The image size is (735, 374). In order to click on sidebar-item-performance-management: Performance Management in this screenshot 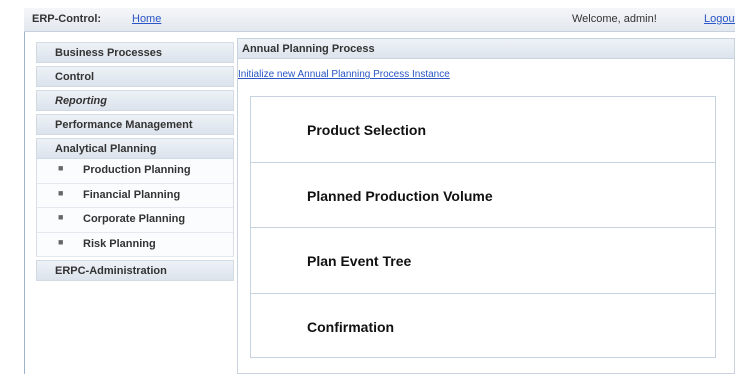, I will do `click(135, 124)`.